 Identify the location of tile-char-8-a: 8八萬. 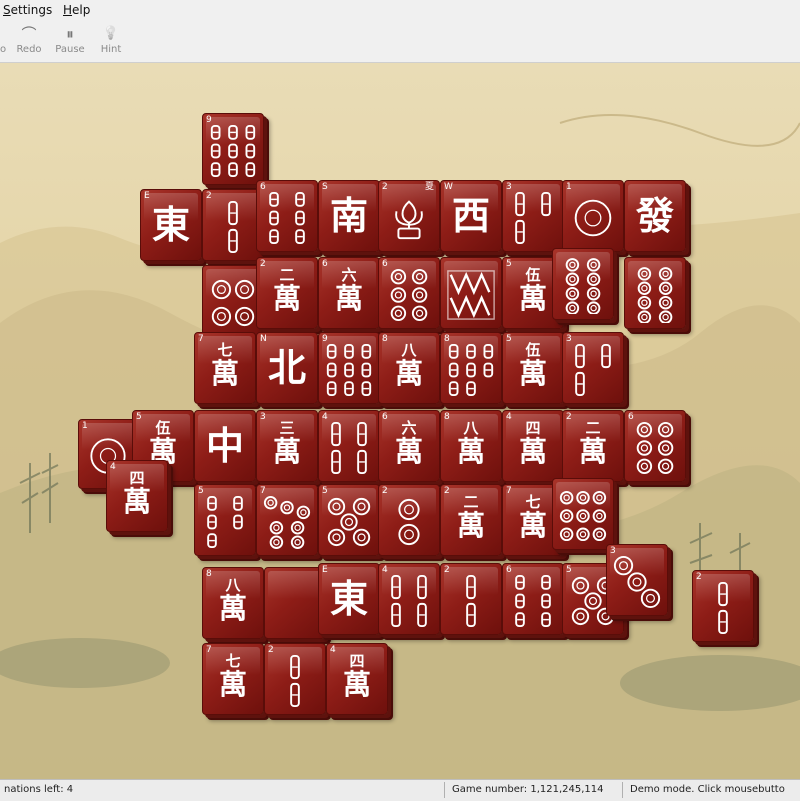
(409, 368).